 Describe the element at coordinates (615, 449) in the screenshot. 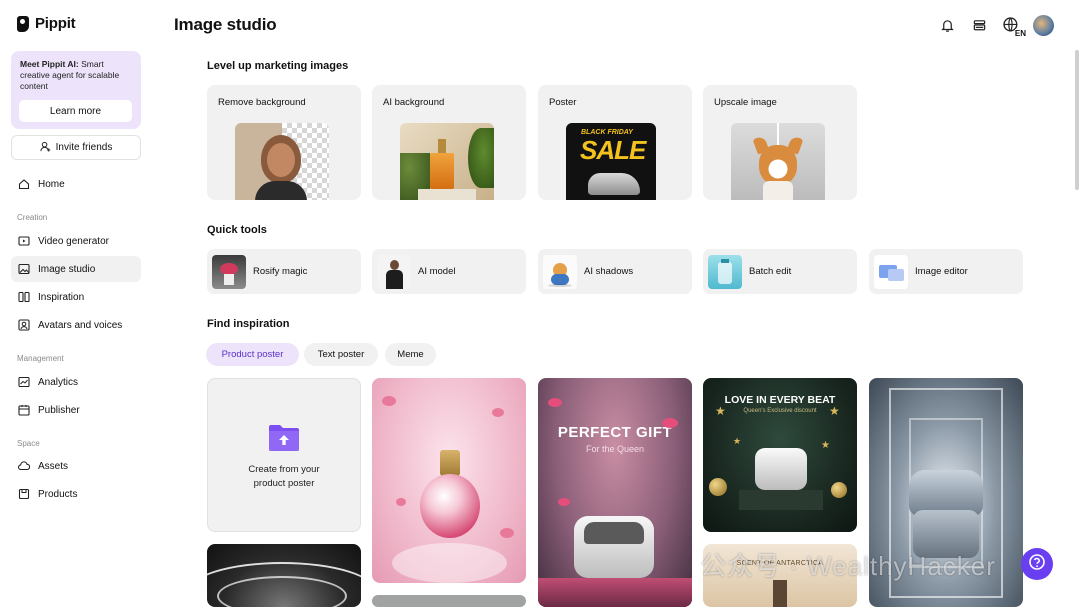

I see `perfect-gift-sub: For the Queen` at that location.